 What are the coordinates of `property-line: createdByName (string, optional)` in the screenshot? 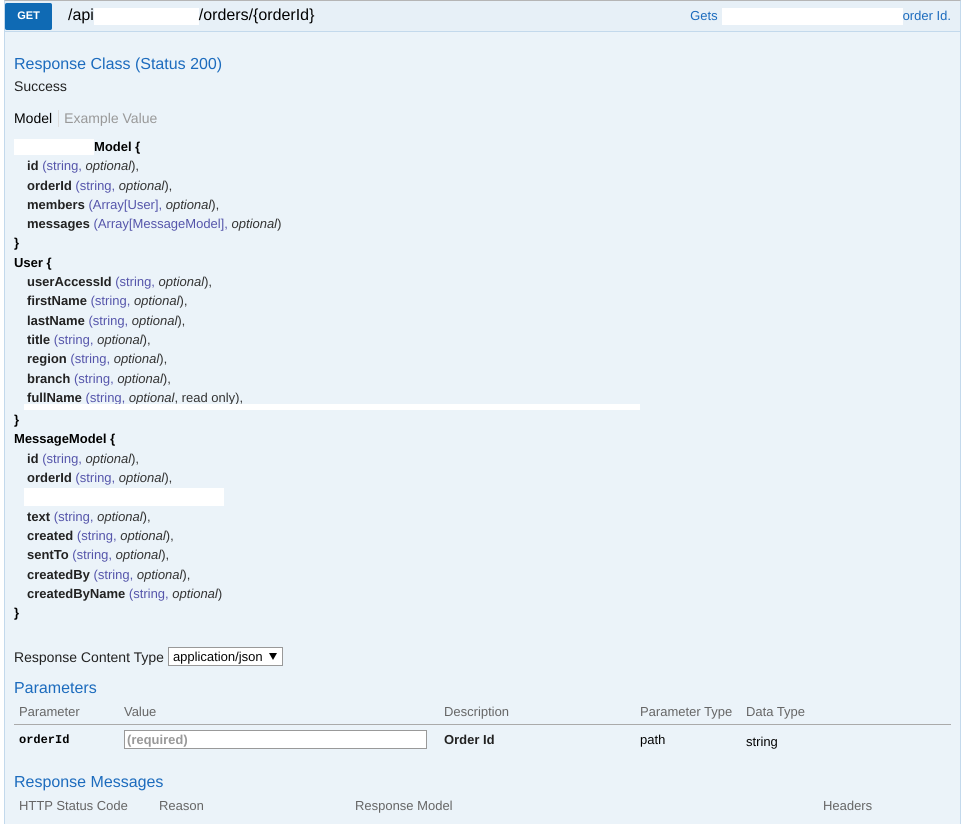 It's located at (124, 593).